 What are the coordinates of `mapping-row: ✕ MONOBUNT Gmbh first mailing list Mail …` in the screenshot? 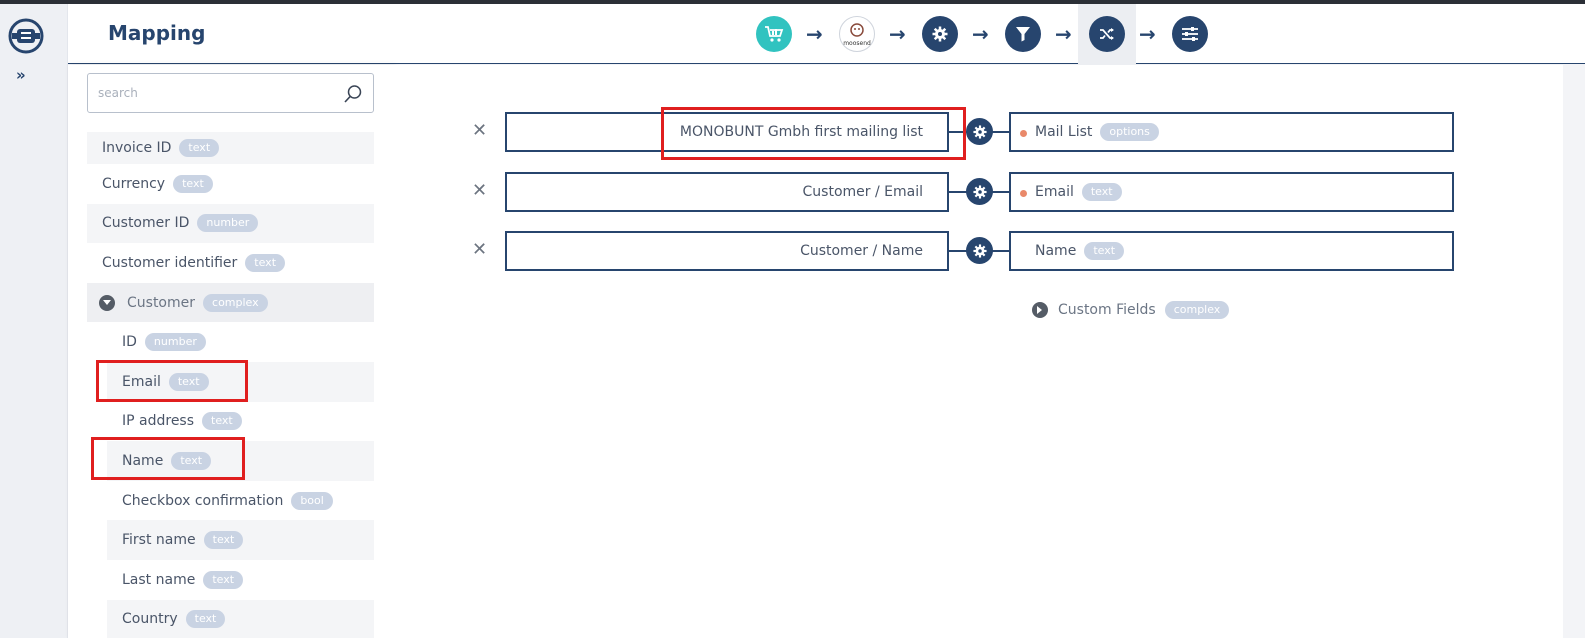 It's located at (989, 132).